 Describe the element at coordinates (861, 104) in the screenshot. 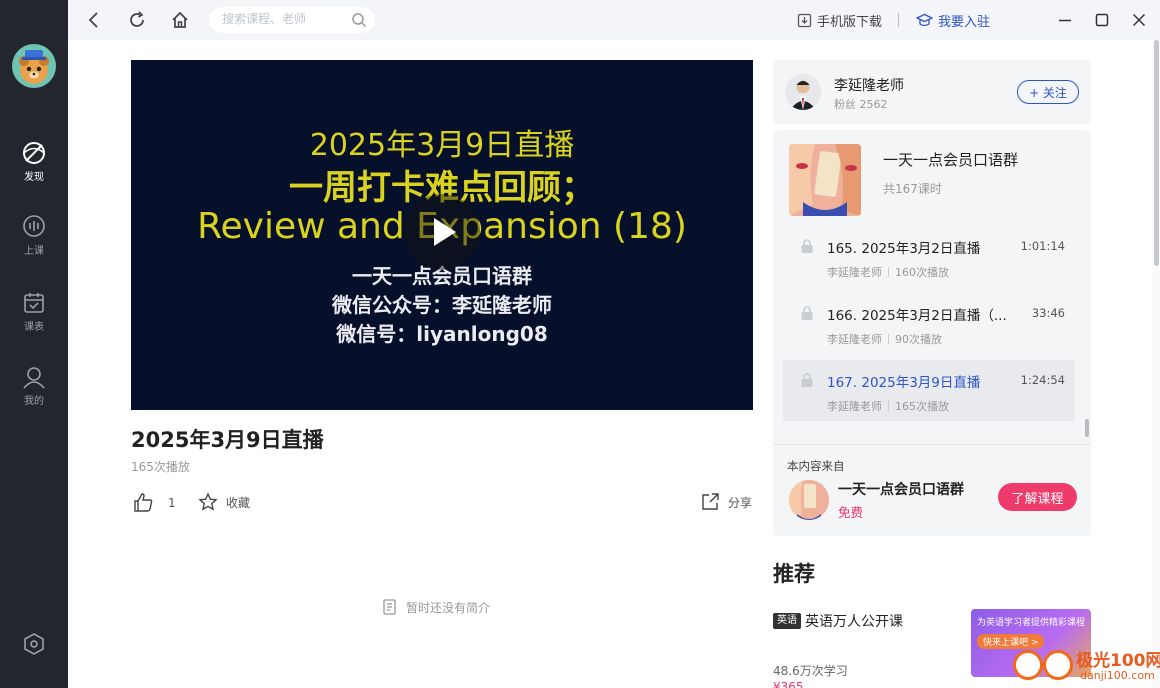

I see `teacher-fans: 粉丝 2562` at that location.